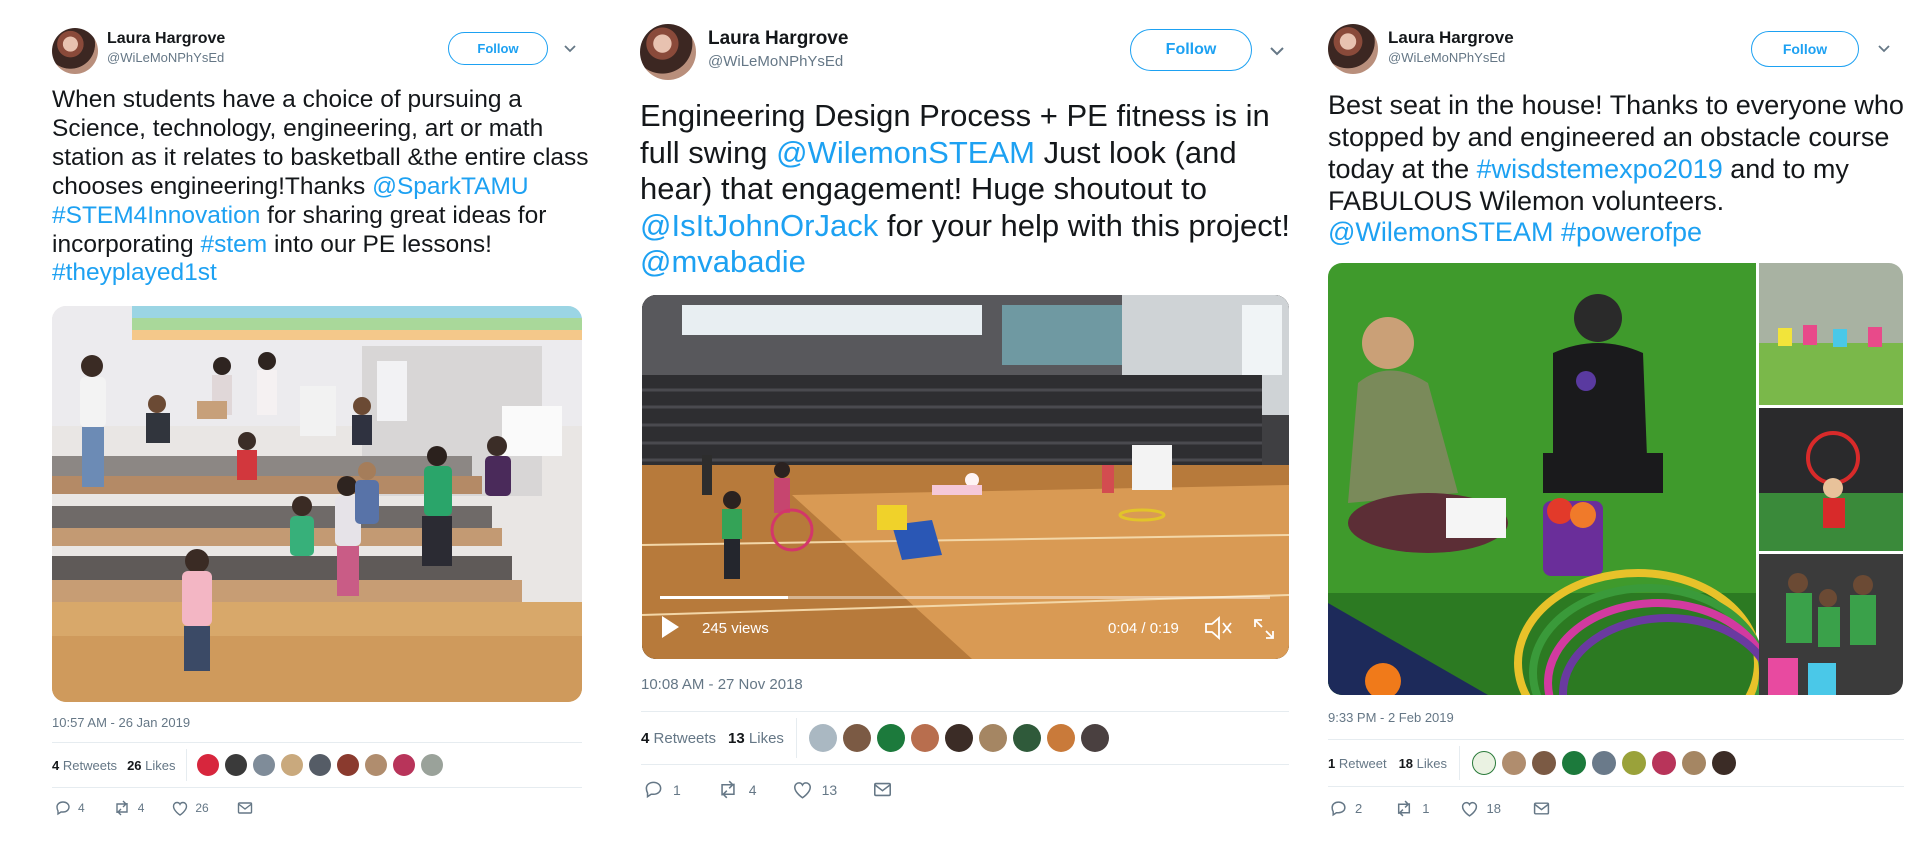 This screenshot has width=1920, height=863. I want to click on hashtag-link: #stem, so click(233, 244).